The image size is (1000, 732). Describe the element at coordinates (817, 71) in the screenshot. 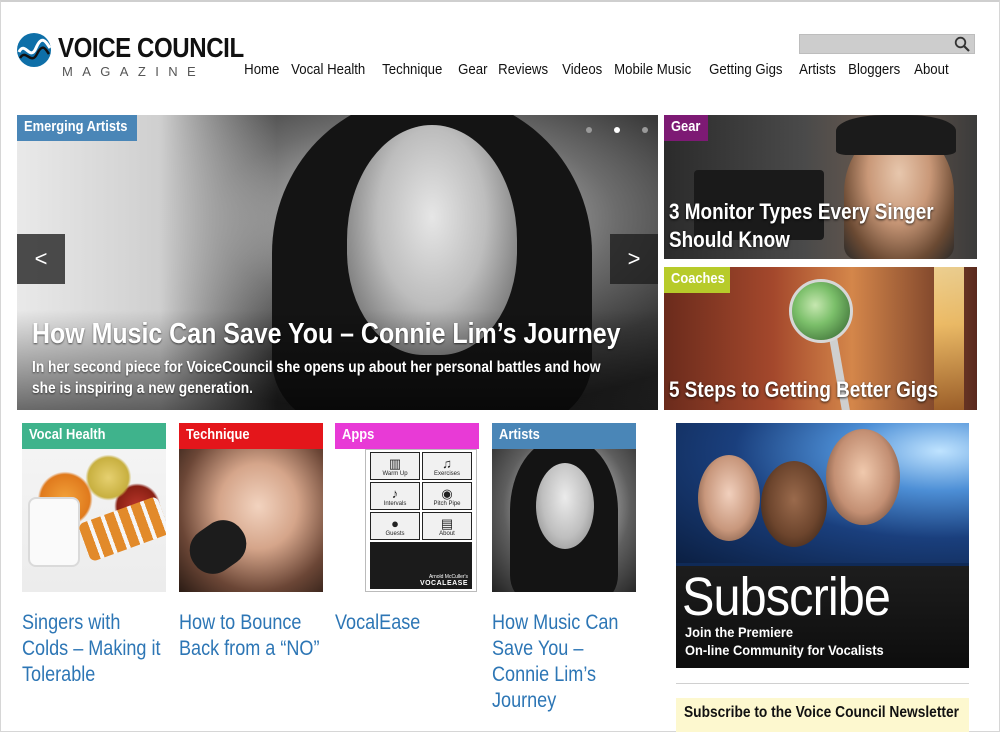

I see `nav-item-artists: Artists` at that location.